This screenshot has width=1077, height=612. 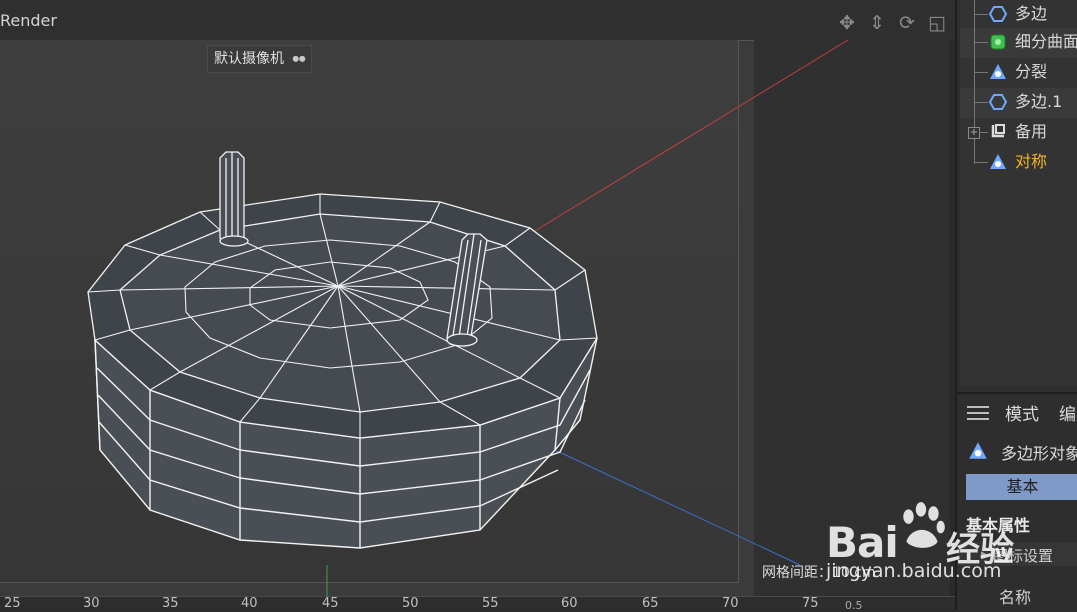 What do you see at coordinates (234, 199) in the screenshot?
I see `pin-left` at bounding box center [234, 199].